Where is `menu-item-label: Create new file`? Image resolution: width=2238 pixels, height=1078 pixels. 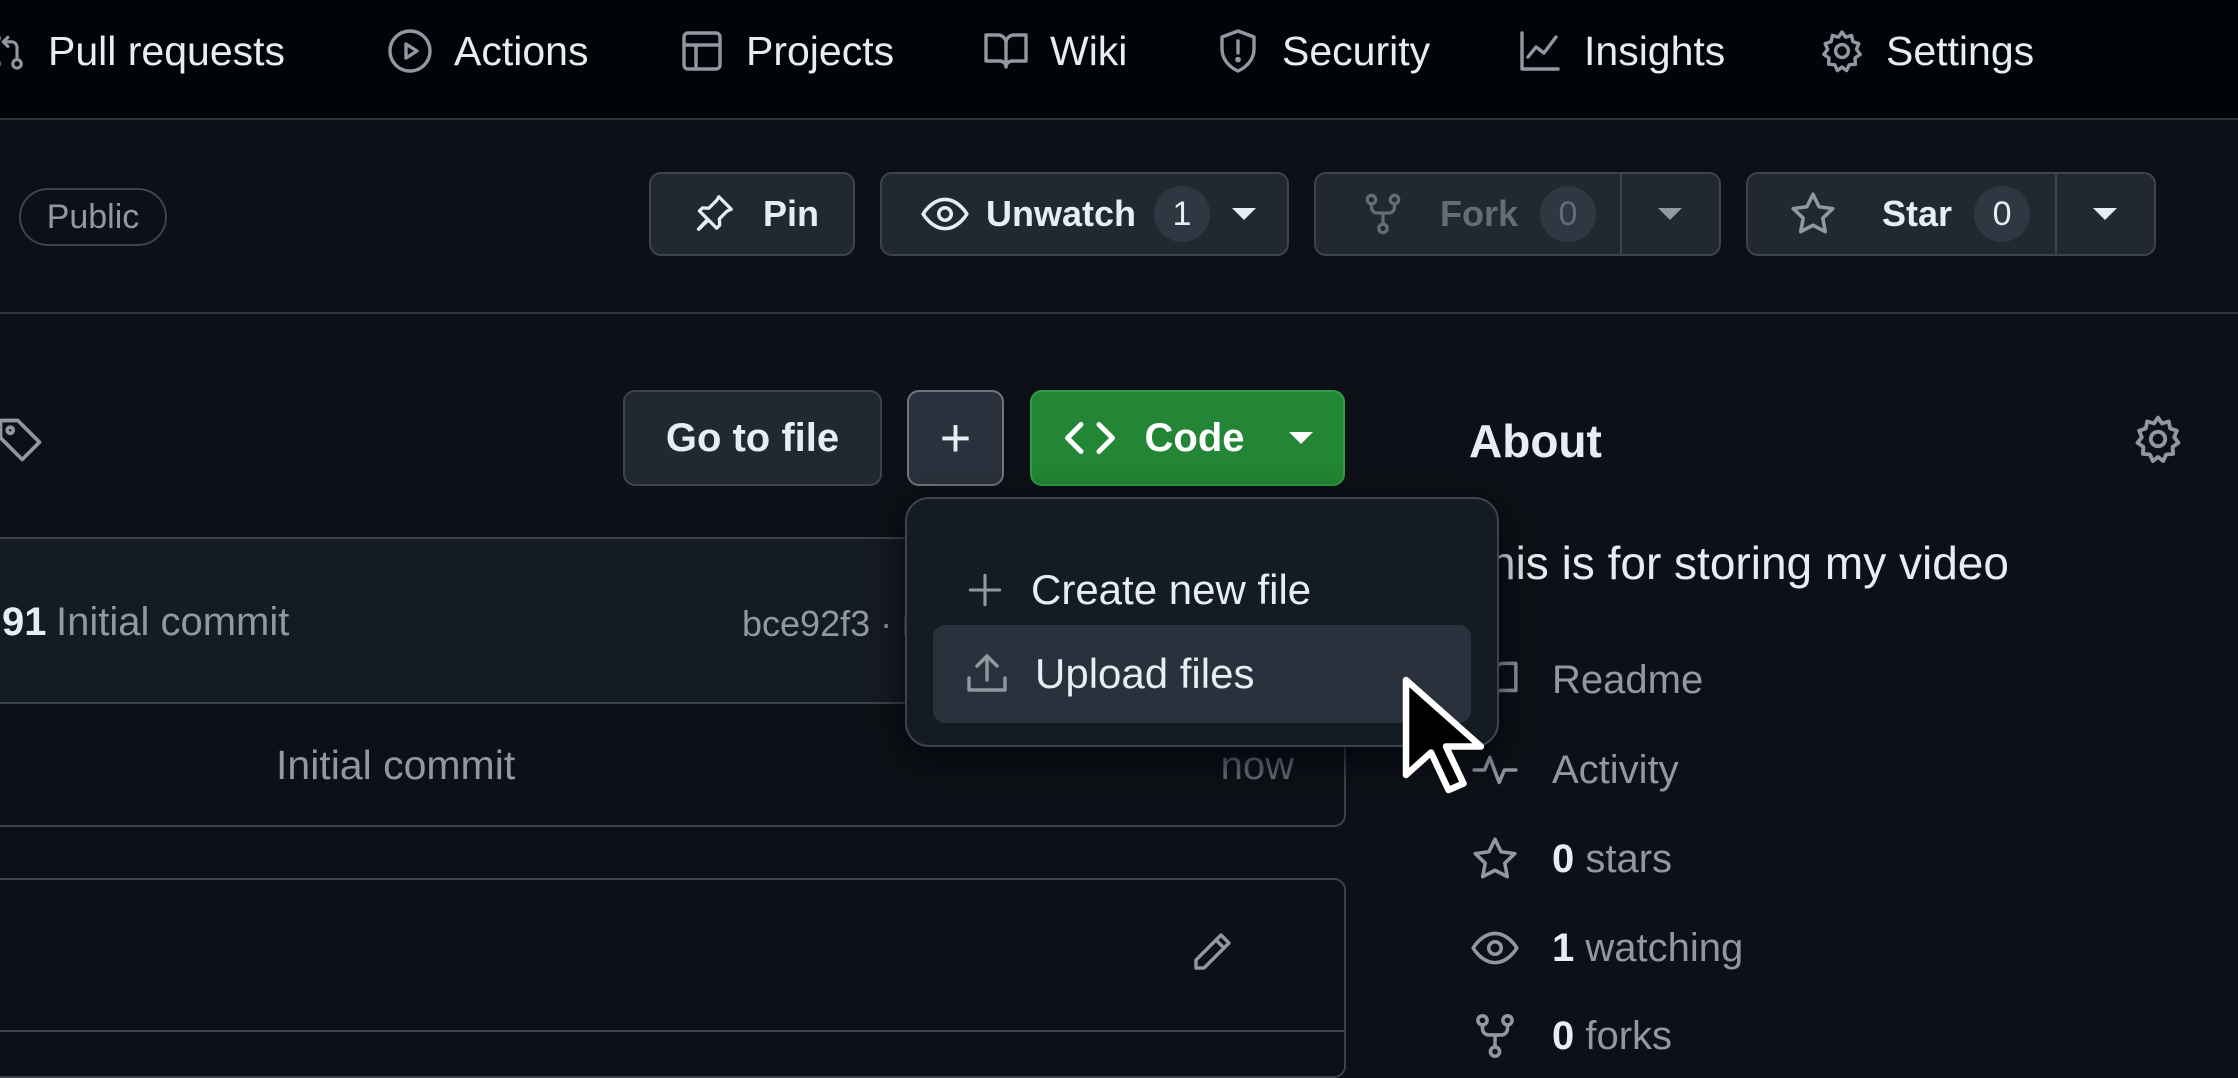 menu-item-label: Create new file is located at coordinates (1171, 589).